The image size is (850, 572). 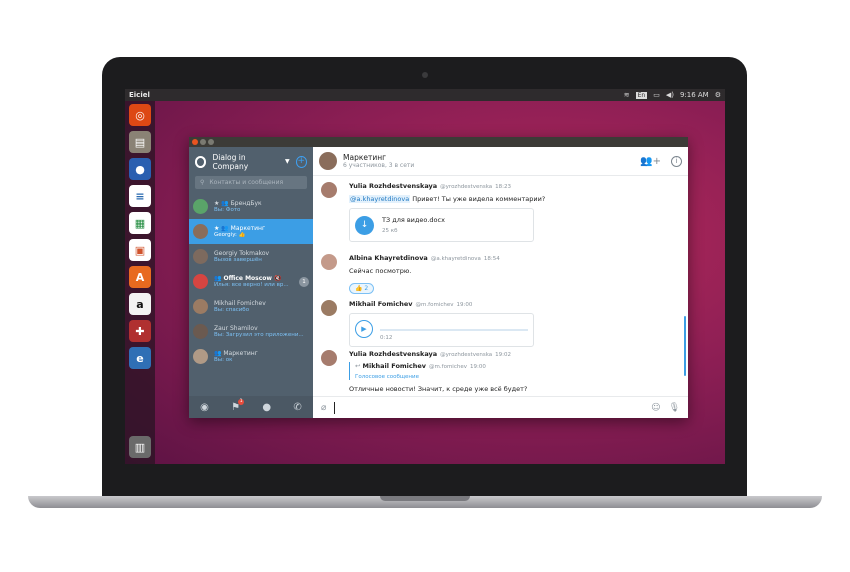 What do you see at coordinates (202, 182) in the screenshot?
I see `search-icon: ⚲` at bounding box center [202, 182].